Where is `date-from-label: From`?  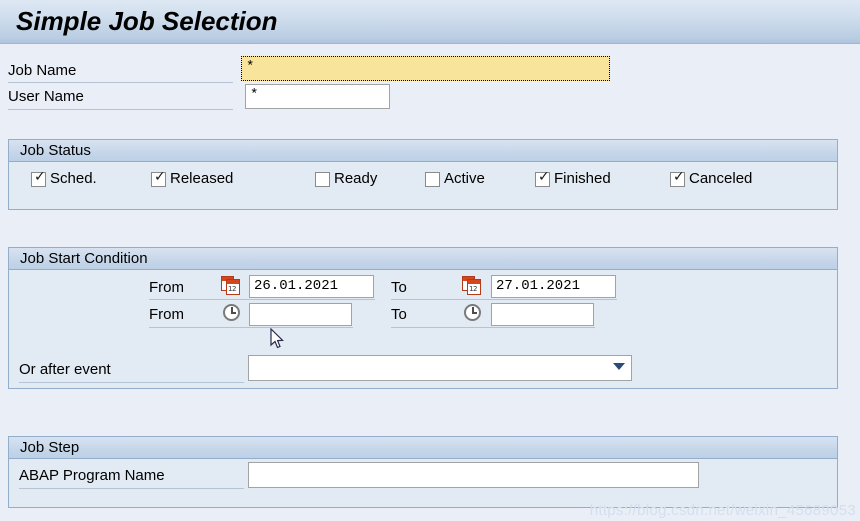 date-from-label: From is located at coordinates (166, 287).